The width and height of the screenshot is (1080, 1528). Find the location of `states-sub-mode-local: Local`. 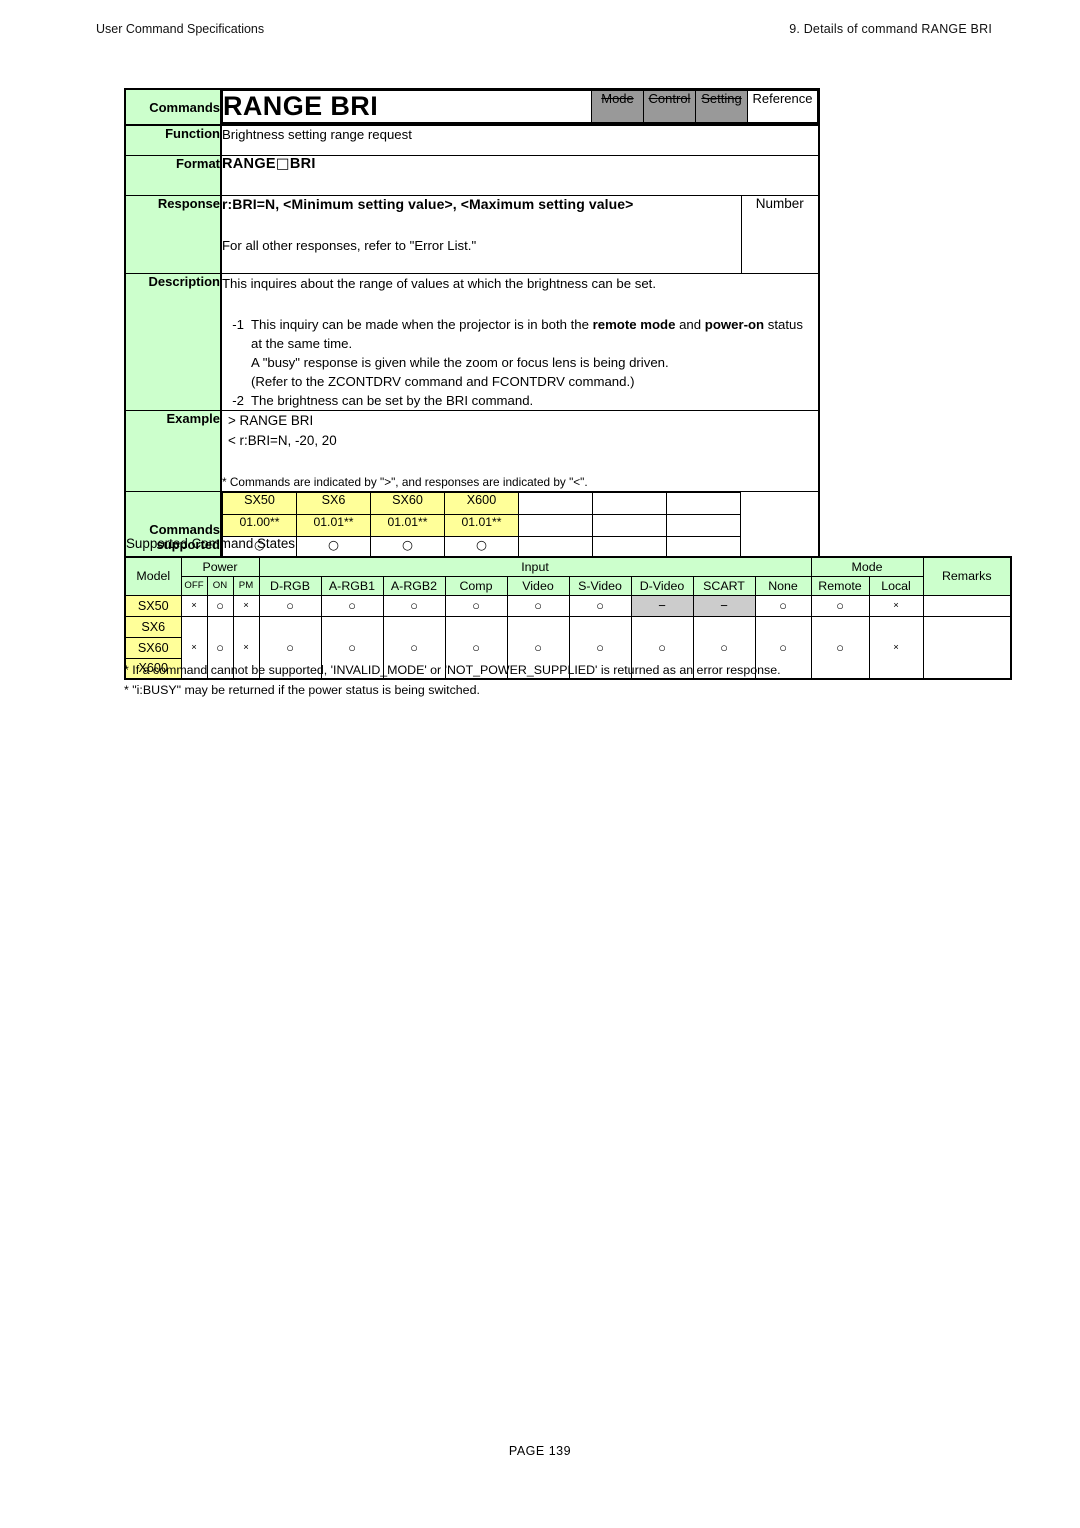

states-sub-mode-local: Local is located at coordinates (896, 585).